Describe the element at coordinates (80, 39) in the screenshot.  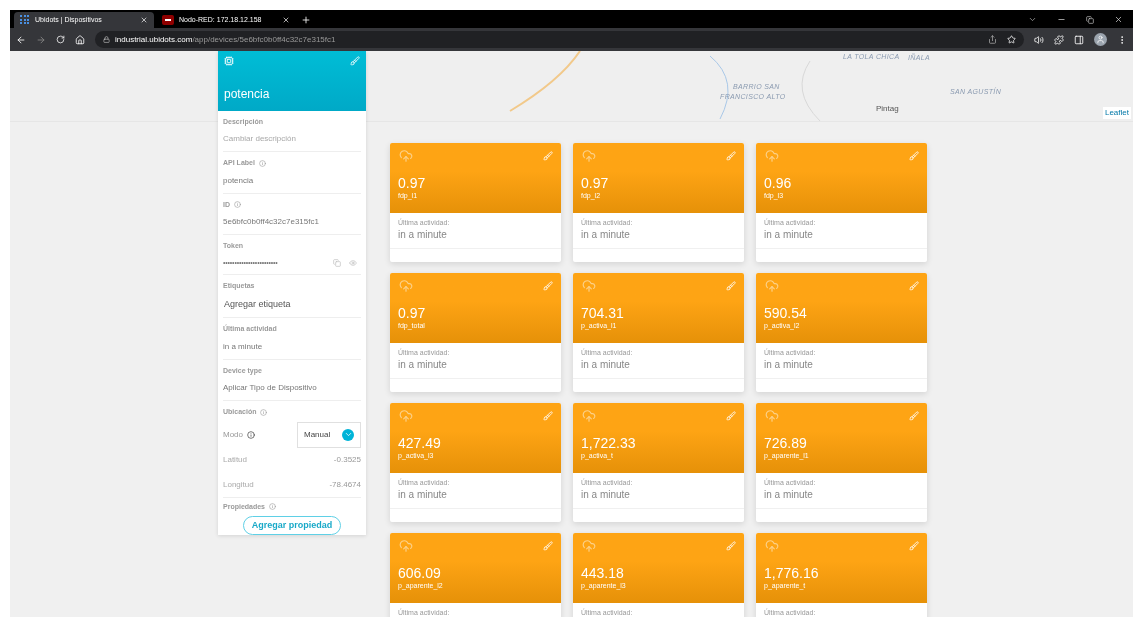
I see `home-icon` at that location.